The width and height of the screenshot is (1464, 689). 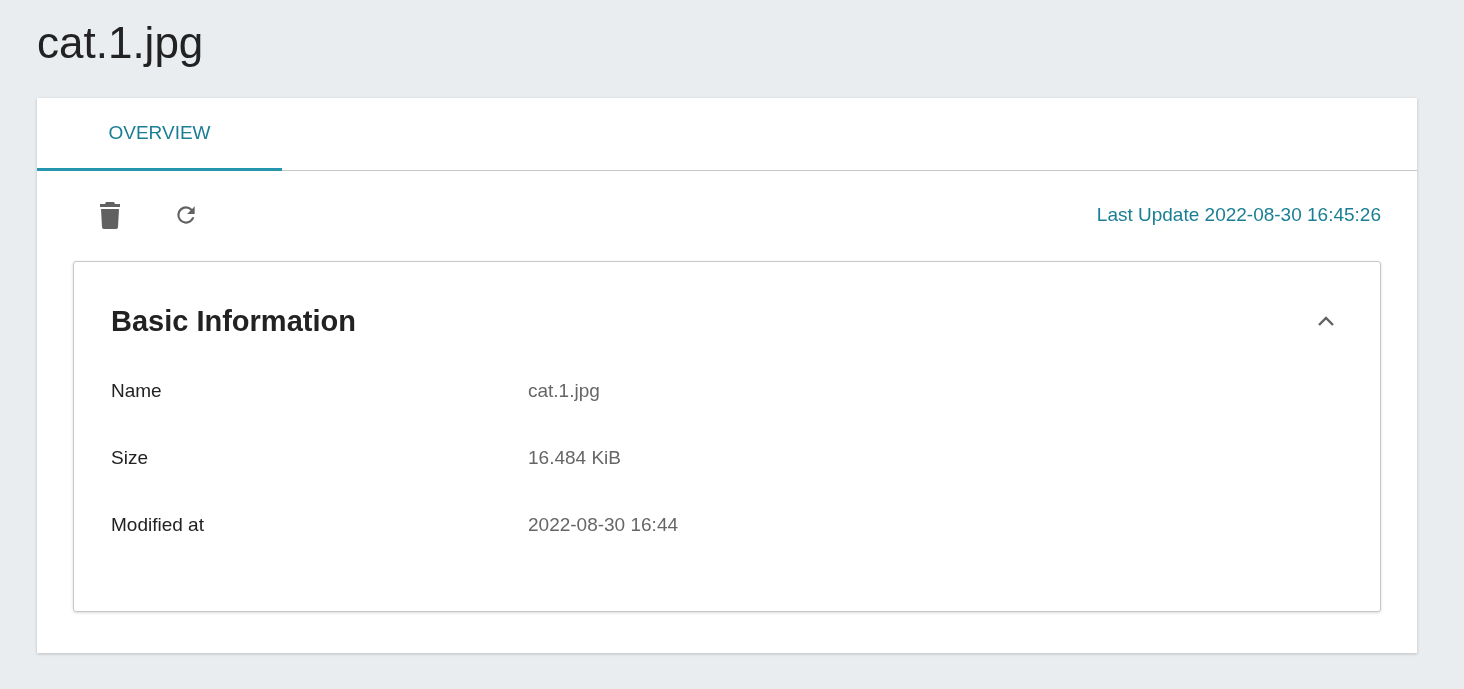 I want to click on field-label: Size, so click(x=130, y=458).